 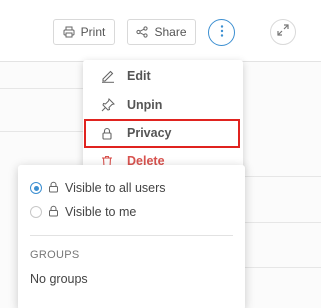 What do you see at coordinates (142, 32) in the screenshot?
I see `share-icon` at bounding box center [142, 32].